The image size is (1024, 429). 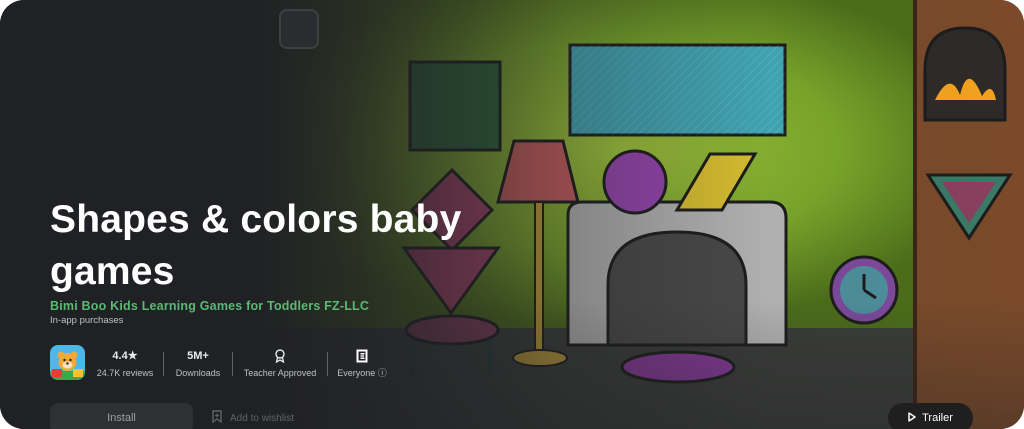 I want to click on content-rating-label: Everyone ⓘ, so click(x=362, y=373).